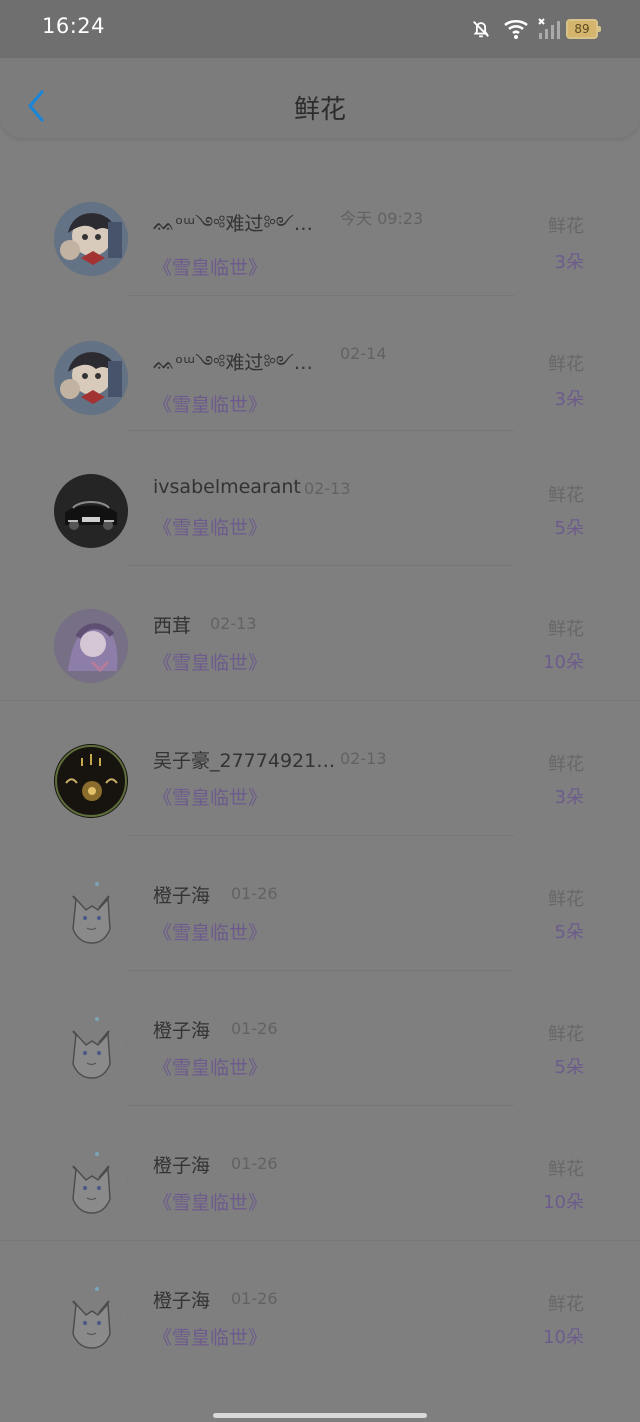  I want to click on home-indicator, so click(320, 1415).